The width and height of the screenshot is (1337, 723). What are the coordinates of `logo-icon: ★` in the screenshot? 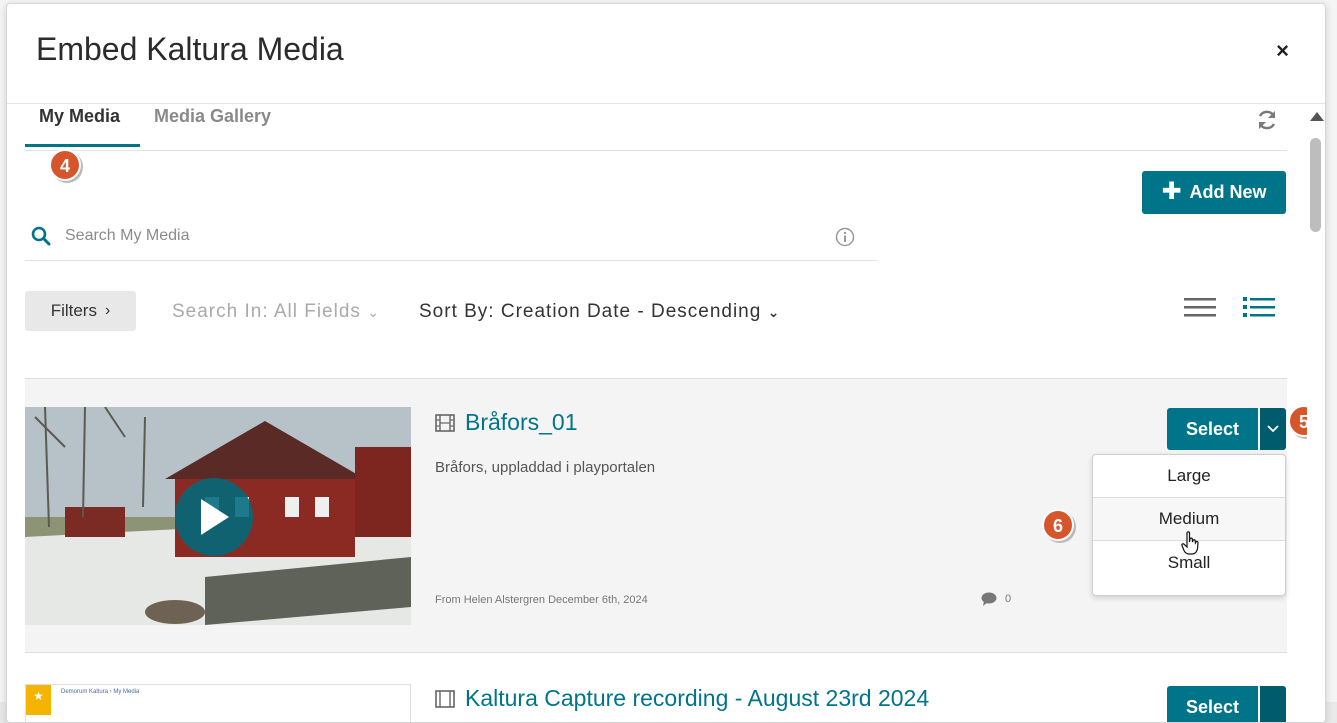 It's located at (38, 700).